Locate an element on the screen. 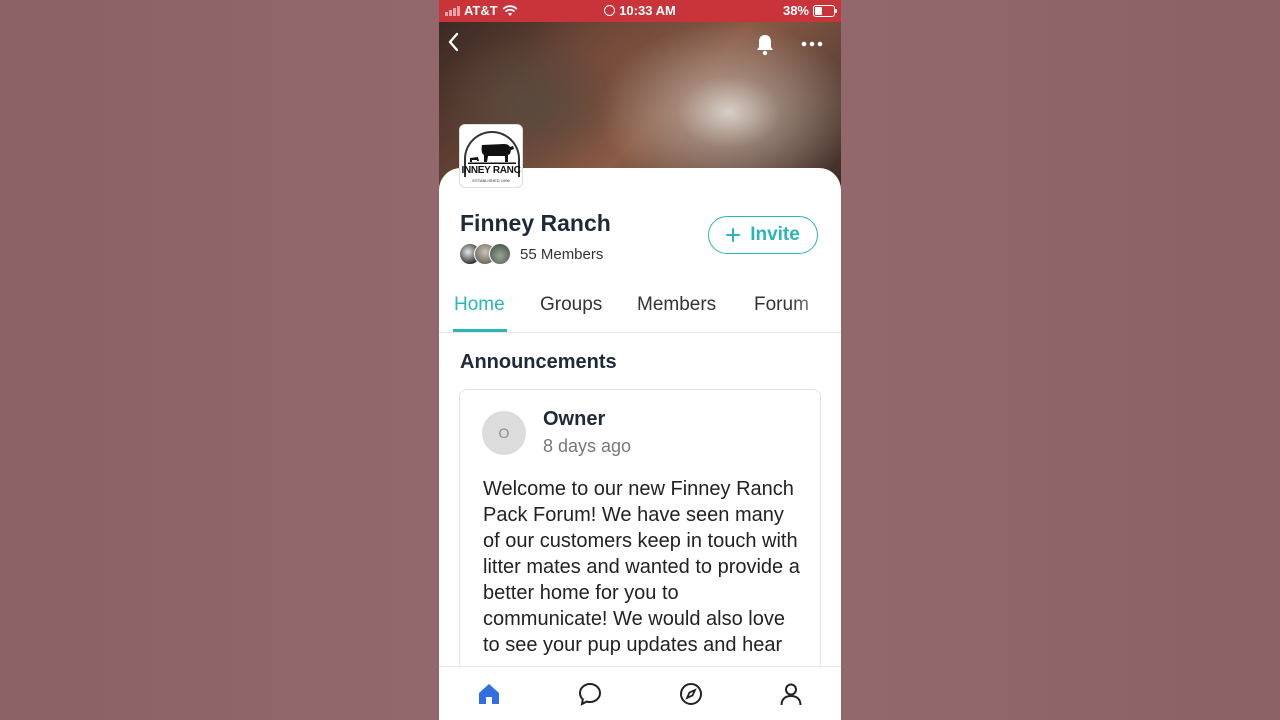  status-bar: AT&T 10:33 AM 38% is located at coordinates (640, 11).